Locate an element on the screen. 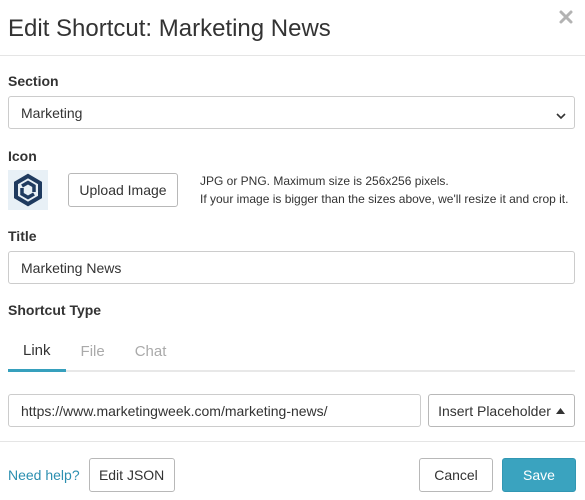 Image resolution: width=585 pixels, height=500 pixels. edit-json-button: Edit JSON is located at coordinates (131, 475).